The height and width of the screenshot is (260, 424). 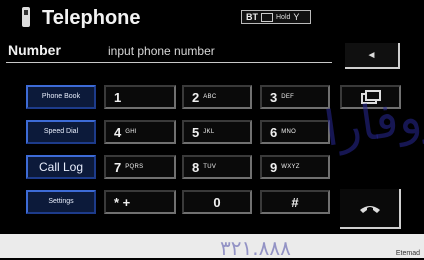 What do you see at coordinates (140, 132) in the screenshot?
I see `key-4: 4 GHI` at bounding box center [140, 132].